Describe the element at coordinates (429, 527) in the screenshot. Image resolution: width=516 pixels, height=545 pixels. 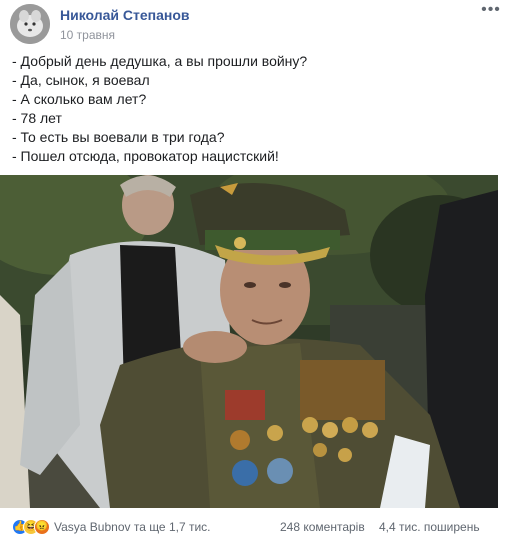
I see `shares-count: 4,4 тис. поширень` at that location.